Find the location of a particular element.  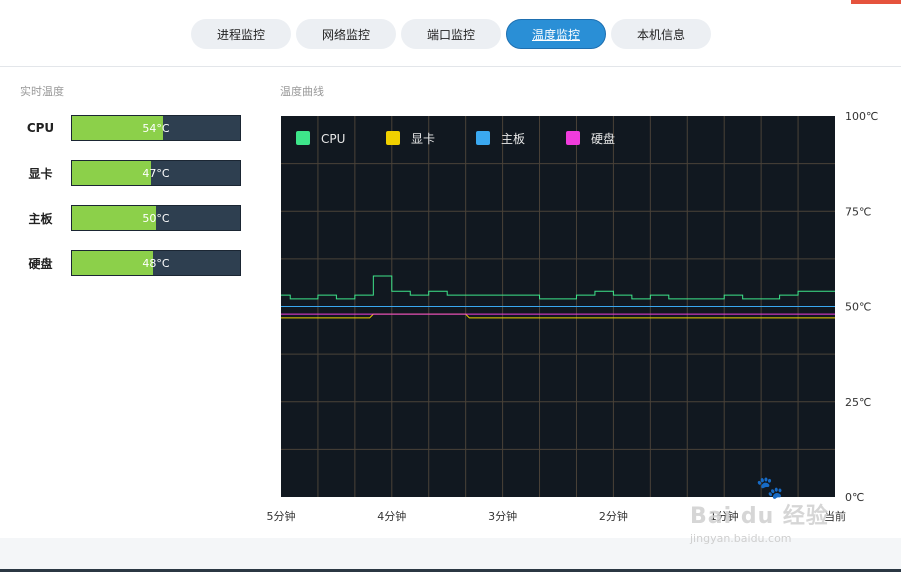

watermark-text: Bai du 经验 is located at coordinates (759, 516).